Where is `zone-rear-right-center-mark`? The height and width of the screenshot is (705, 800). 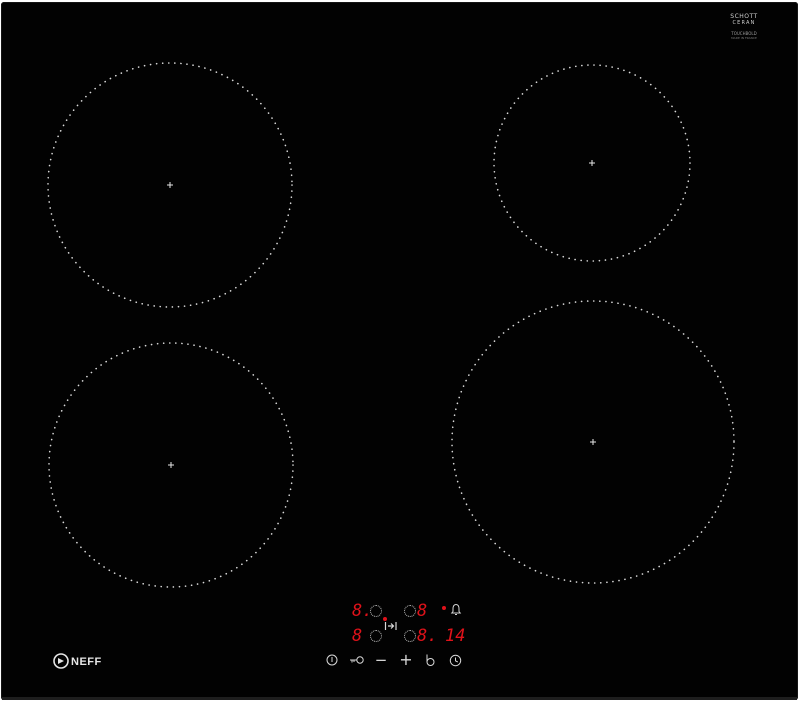 zone-rear-right-center-mark is located at coordinates (592, 163).